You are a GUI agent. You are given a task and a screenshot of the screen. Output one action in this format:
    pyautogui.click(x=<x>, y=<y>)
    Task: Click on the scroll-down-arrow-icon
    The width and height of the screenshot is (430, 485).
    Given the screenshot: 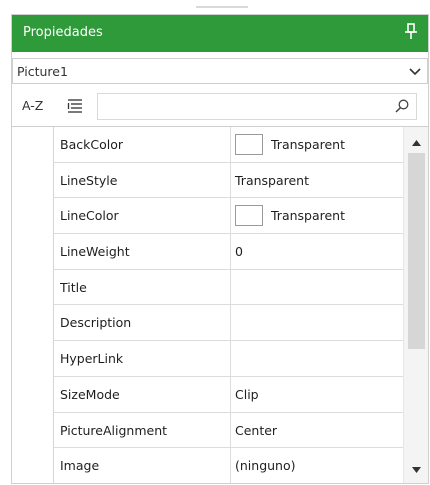 What is the action you would take?
    pyautogui.click(x=416, y=468)
    